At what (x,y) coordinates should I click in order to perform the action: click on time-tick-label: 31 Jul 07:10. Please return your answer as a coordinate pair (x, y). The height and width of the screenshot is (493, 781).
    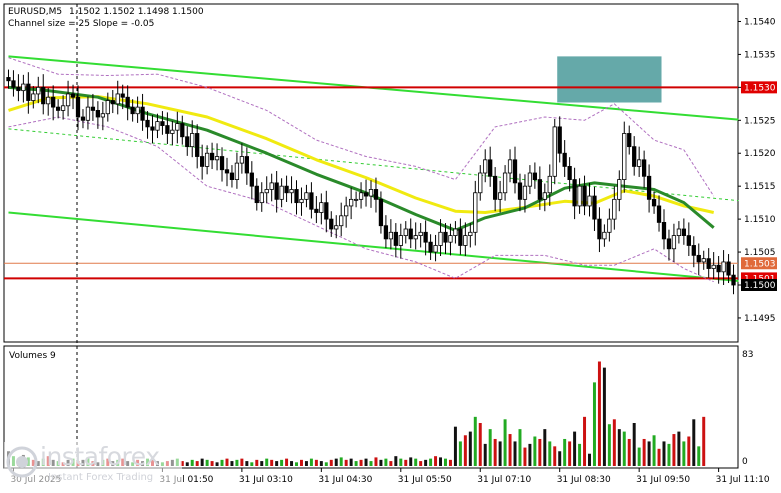
    Looking at the image, I should click on (504, 480).